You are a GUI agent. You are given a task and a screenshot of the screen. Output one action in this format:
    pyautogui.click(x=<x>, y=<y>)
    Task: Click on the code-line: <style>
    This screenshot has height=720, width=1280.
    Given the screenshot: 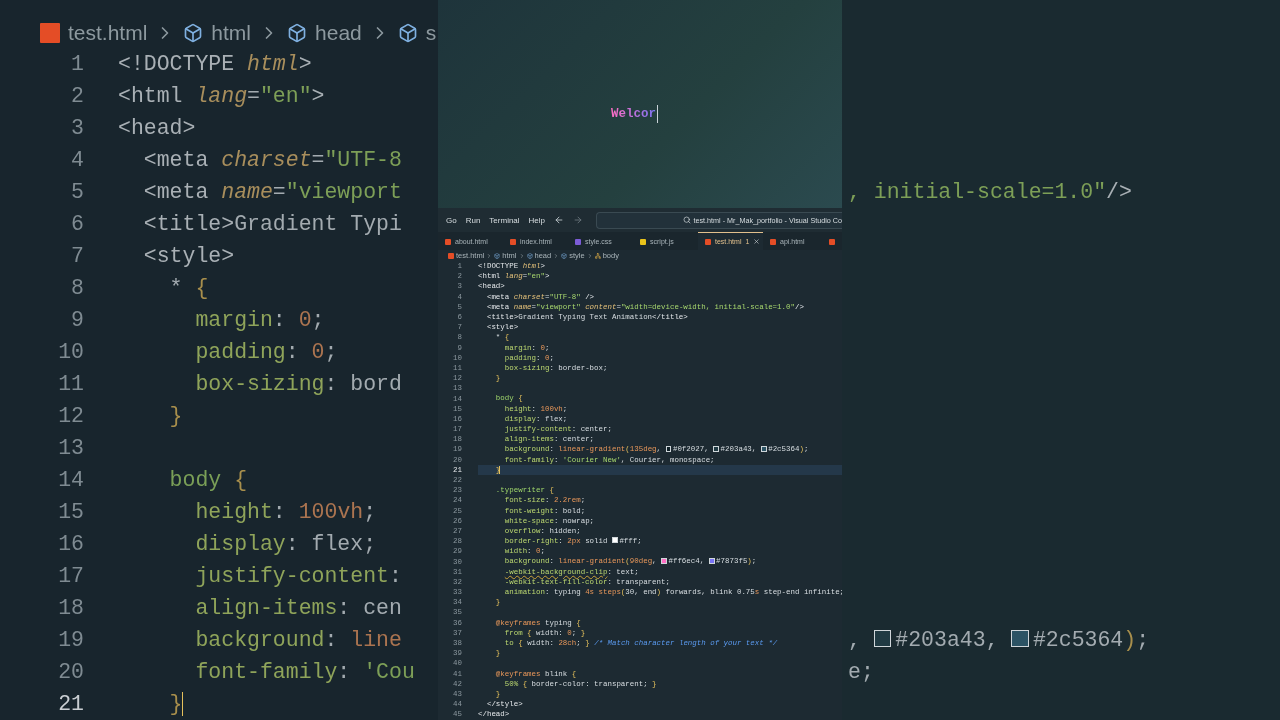 What is the action you would take?
    pyautogui.click(x=188, y=256)
    